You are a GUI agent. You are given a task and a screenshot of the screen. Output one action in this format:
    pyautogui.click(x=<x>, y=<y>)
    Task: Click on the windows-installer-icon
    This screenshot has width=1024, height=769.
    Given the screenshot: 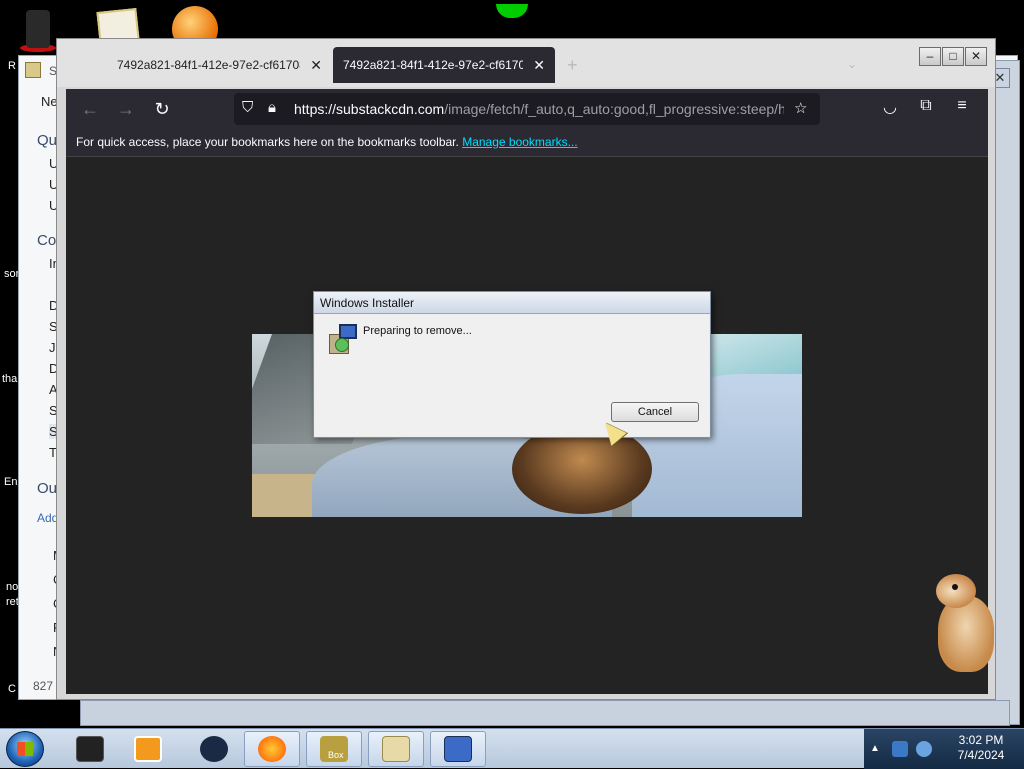 What is the action you would take?
    pyautogui.click(x=458, y=749)
    